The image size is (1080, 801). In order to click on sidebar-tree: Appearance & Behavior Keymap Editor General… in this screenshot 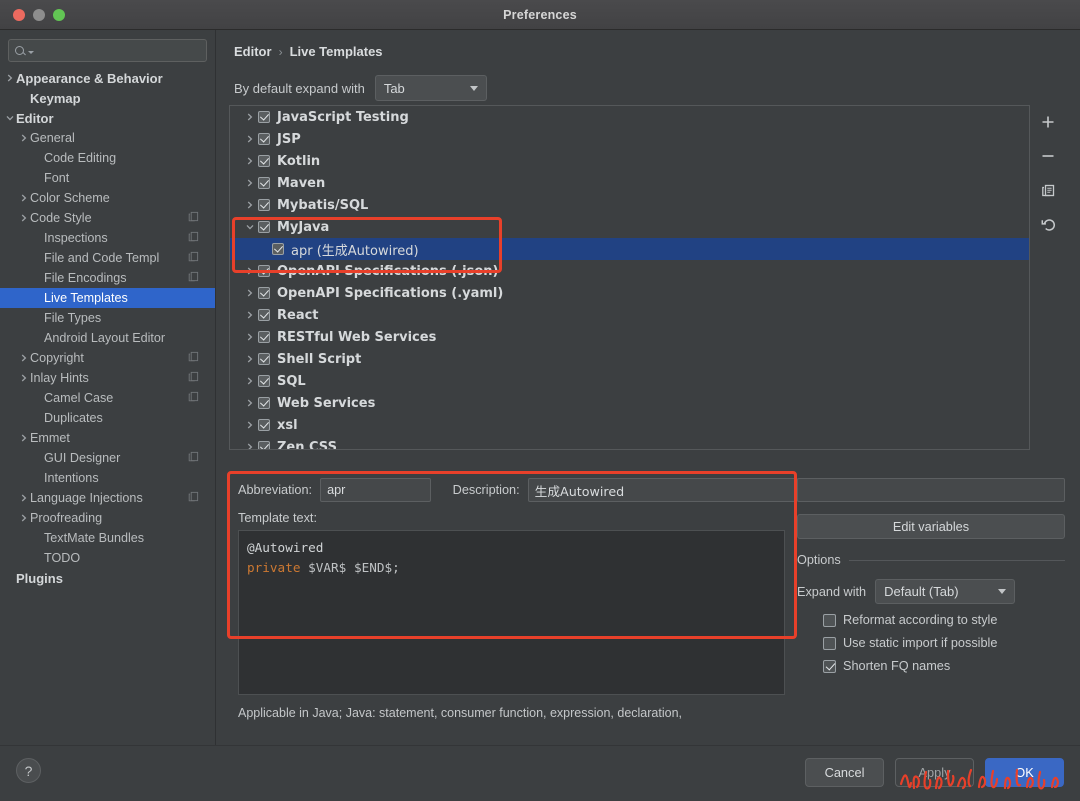, I will do `click(107, 328)`.